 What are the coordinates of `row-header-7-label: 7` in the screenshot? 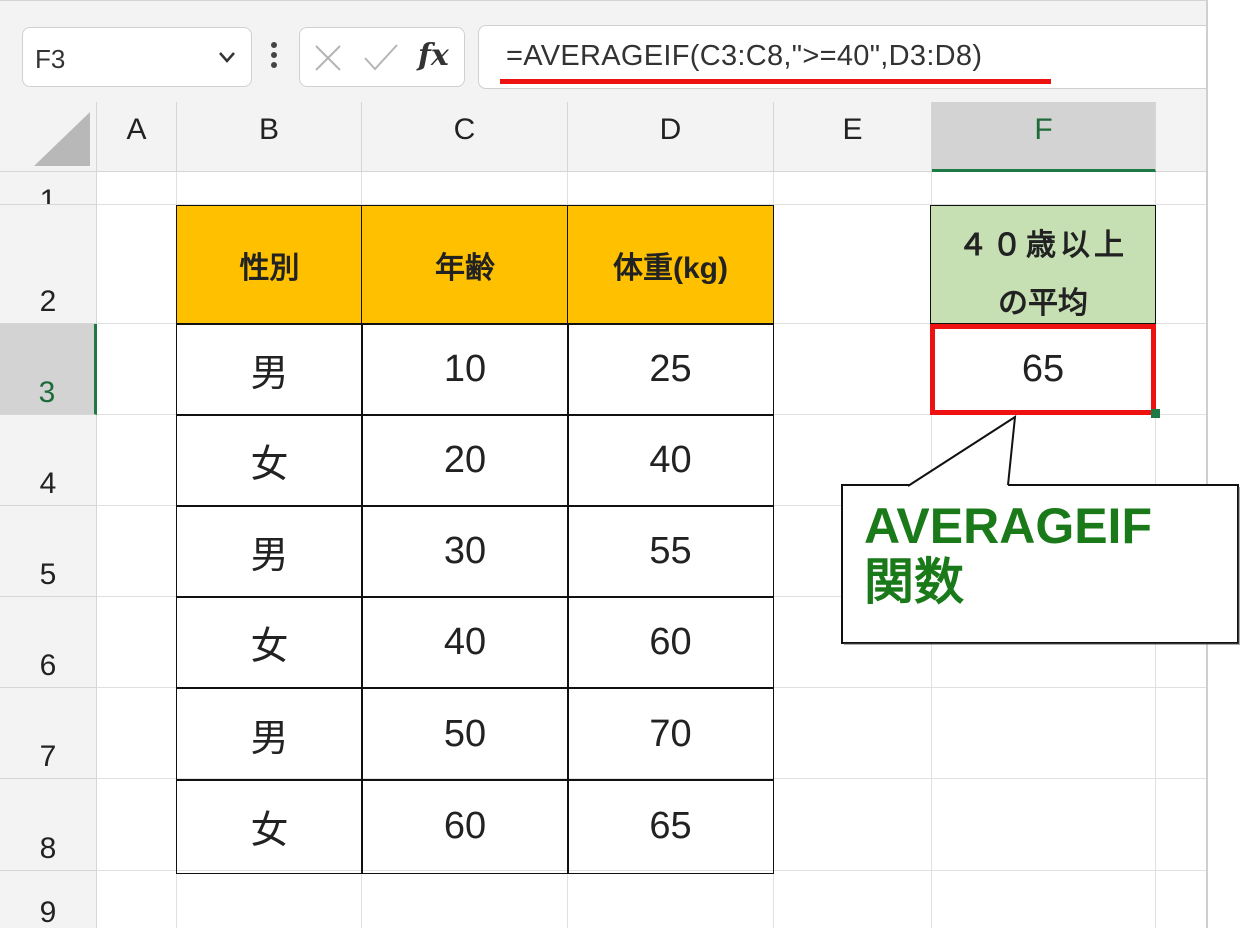 It's located at (48, 756).